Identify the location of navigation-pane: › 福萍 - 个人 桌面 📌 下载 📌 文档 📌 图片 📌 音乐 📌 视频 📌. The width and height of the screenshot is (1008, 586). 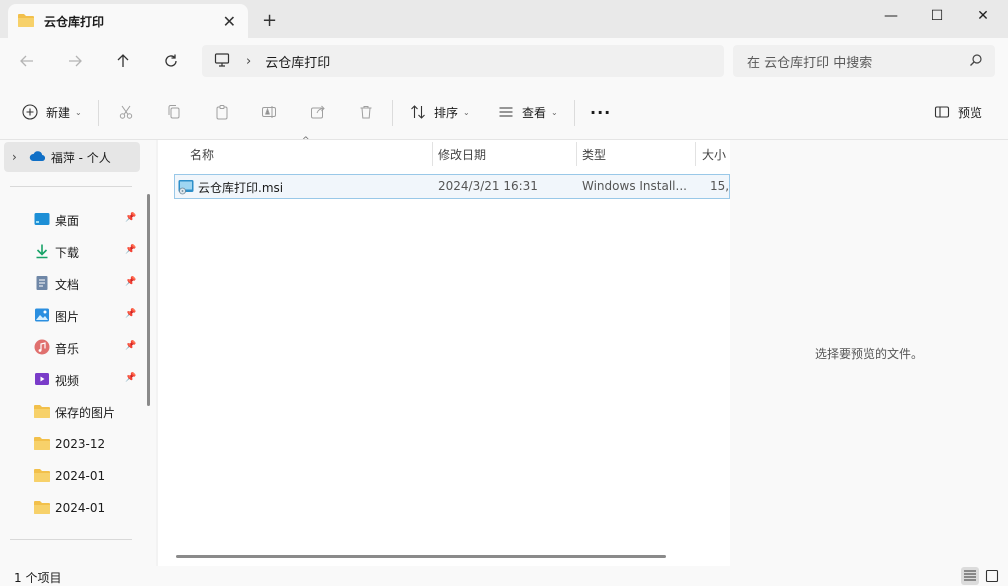
(78, 353).